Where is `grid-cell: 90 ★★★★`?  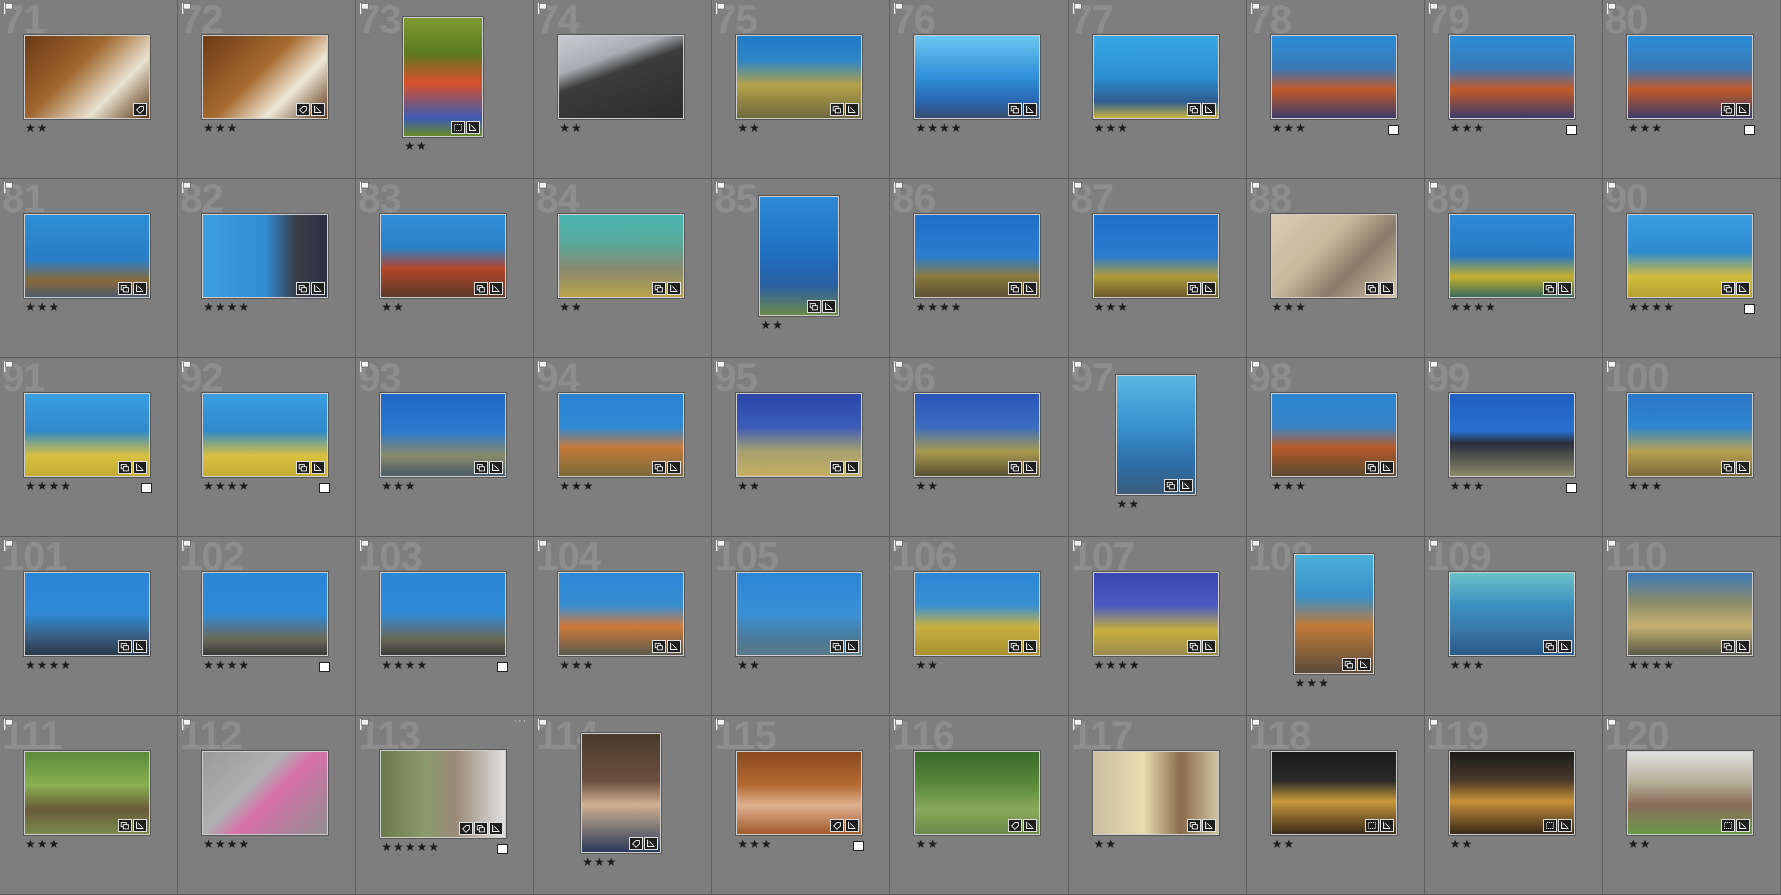 grid-cell: 90 ★★★★ is located at coordinates (1691, 268).